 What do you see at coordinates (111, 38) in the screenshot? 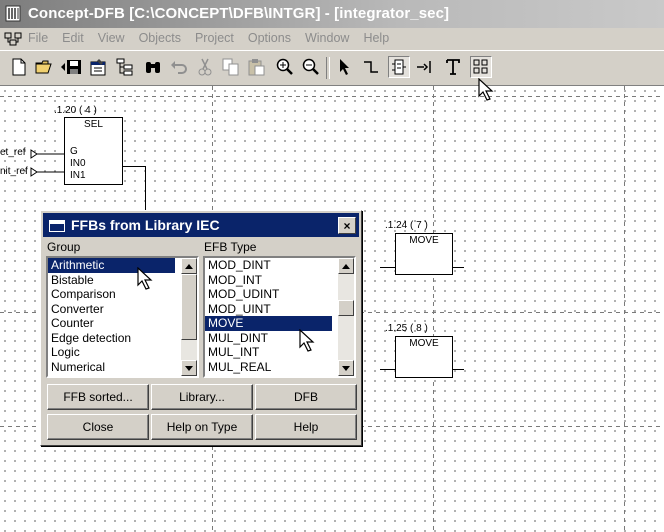
I see `menu-view: View` at bounding box center [111, 38].